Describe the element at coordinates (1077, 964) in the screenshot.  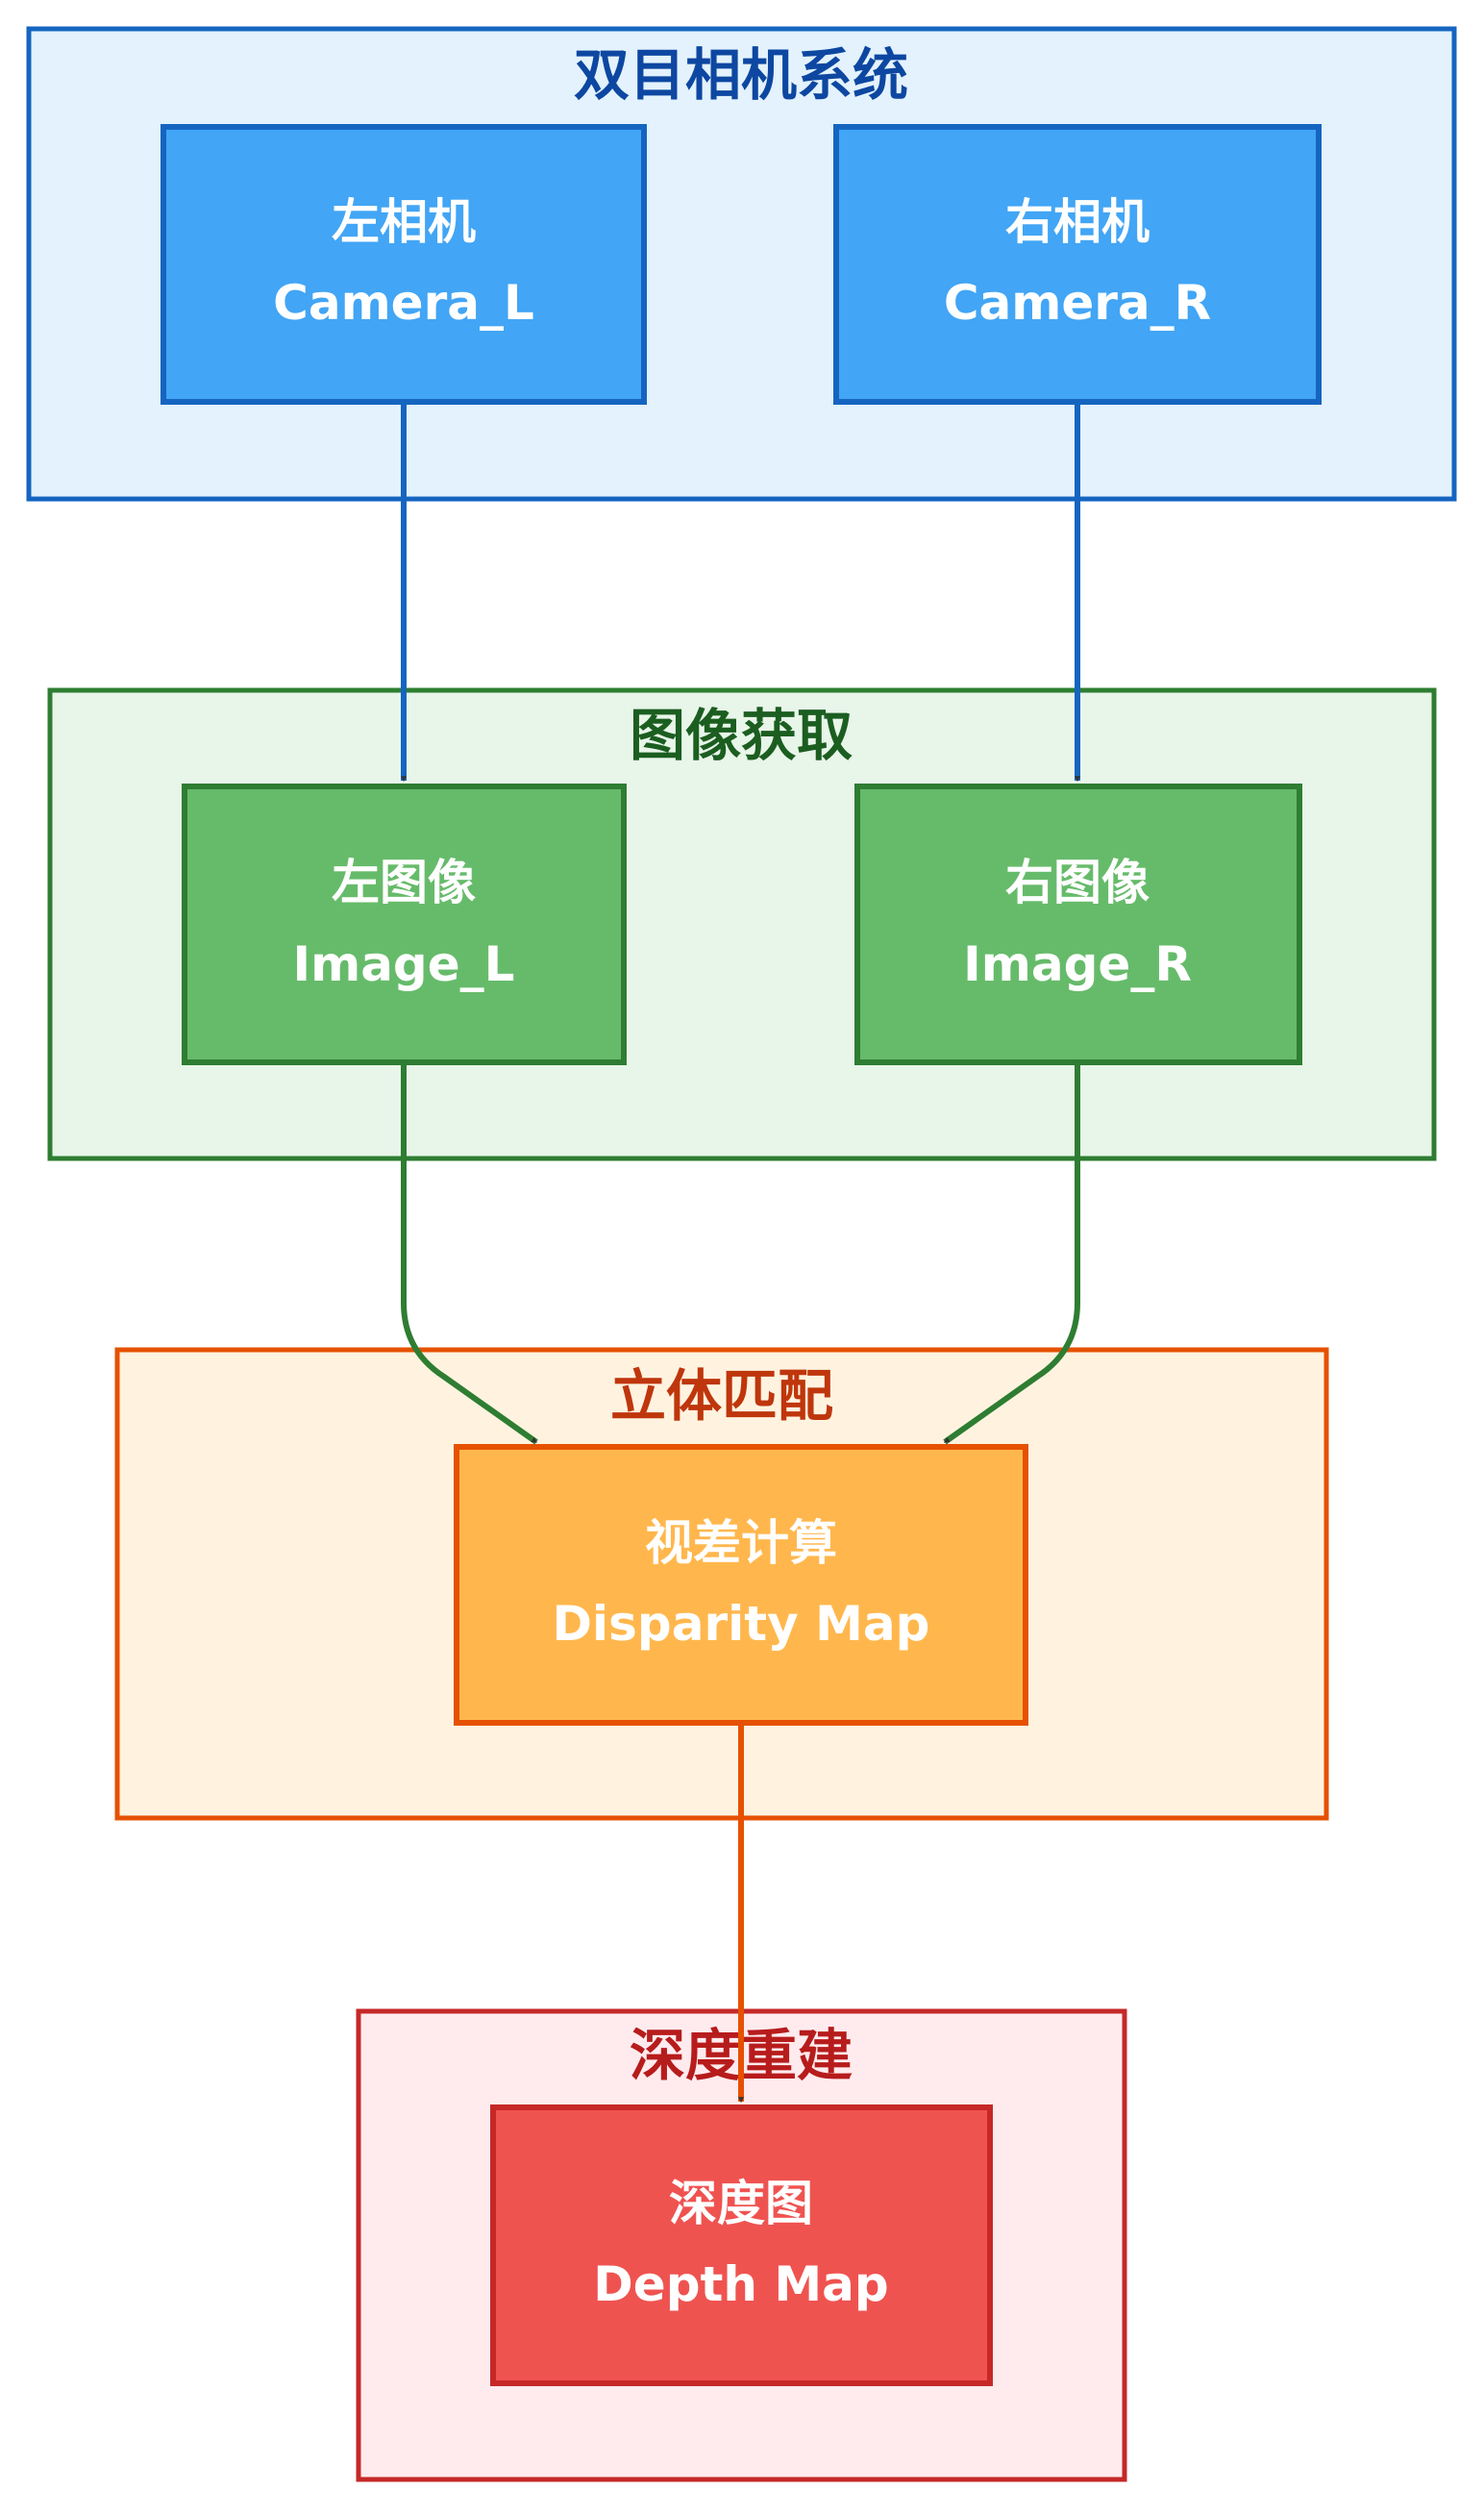
I see `node-label-en: Image_R` at that location.